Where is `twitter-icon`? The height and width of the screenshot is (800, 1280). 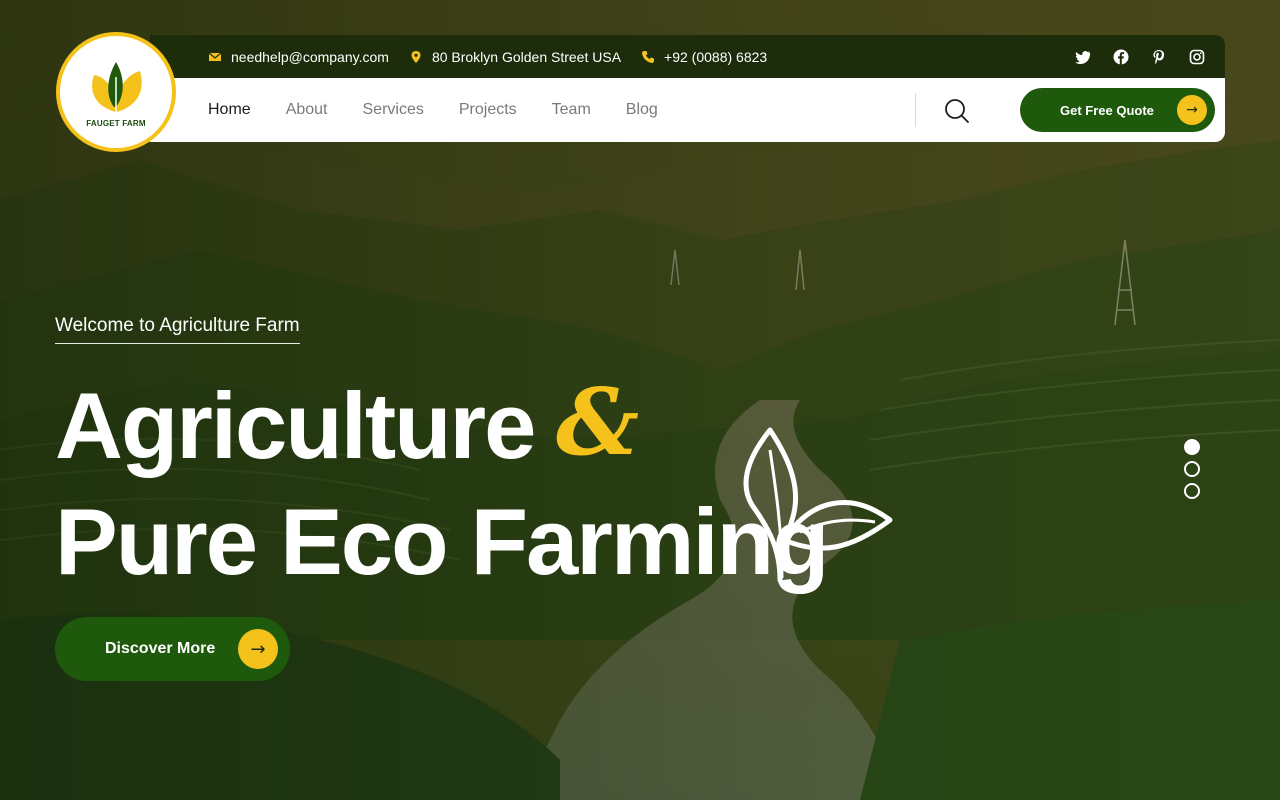
twitter-icon is located at coordinates (1083, 57).